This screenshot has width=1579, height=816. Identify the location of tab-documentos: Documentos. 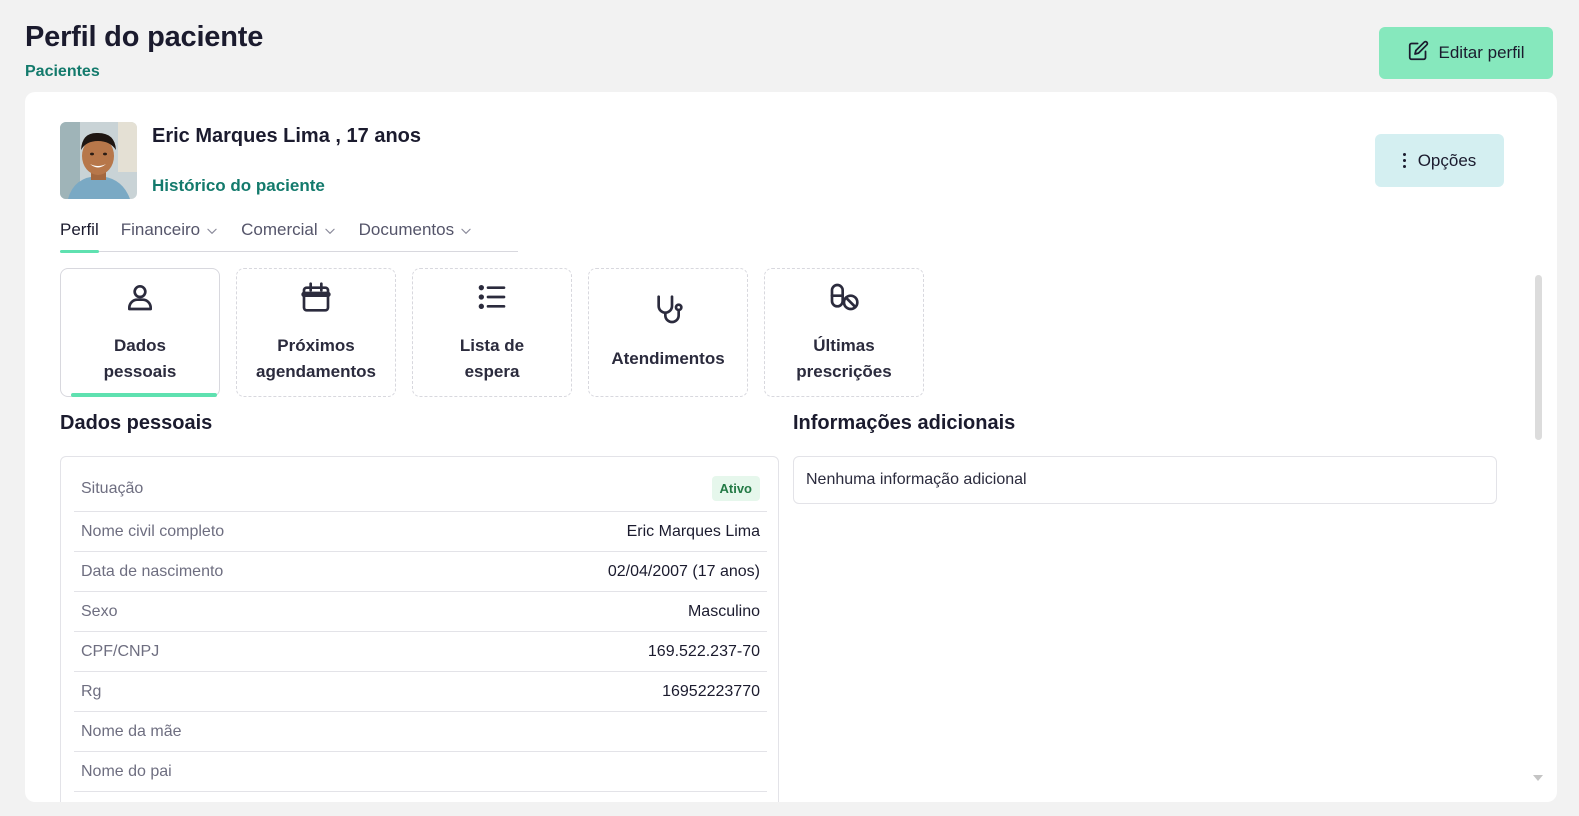
(416, 234).